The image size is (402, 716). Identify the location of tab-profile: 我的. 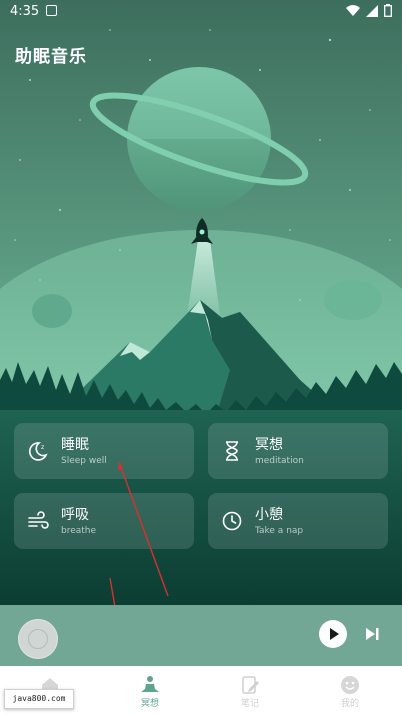
(350, 691).